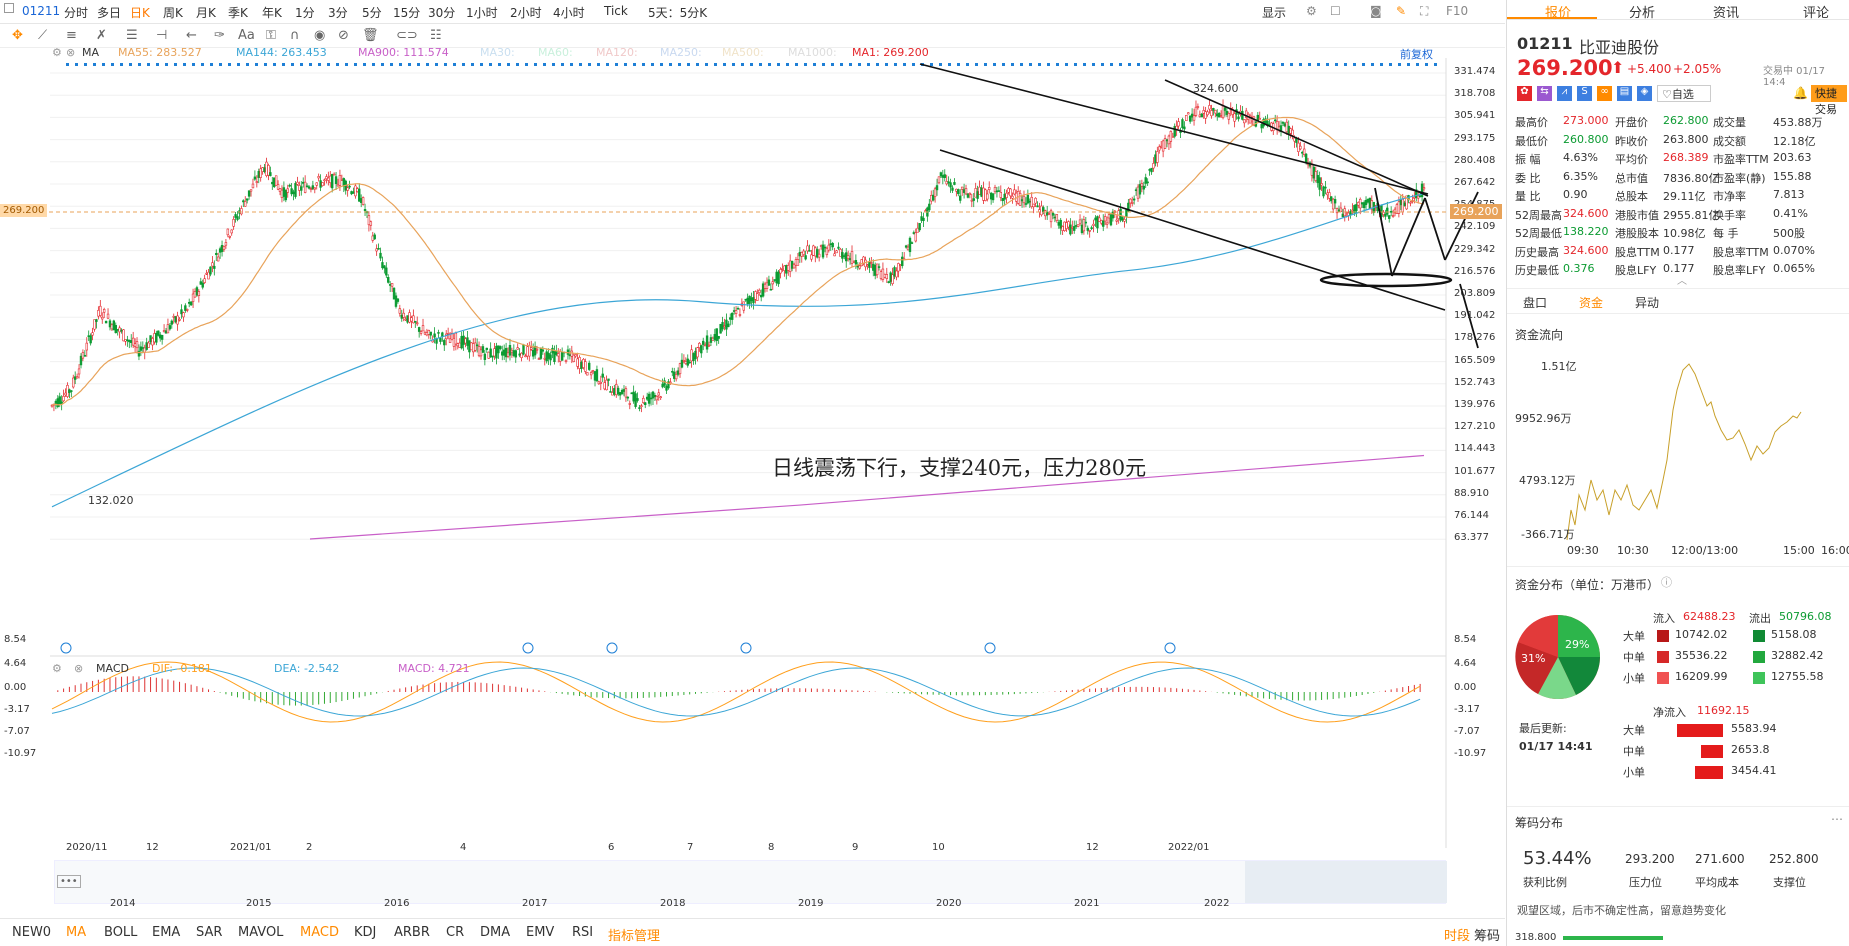 The width and height of the screenshot is (1849, 946). What do you see at coordinates (272, 12) in the screenshot?
I see `period-yearly: 年K` at bounding box center [272, 12].